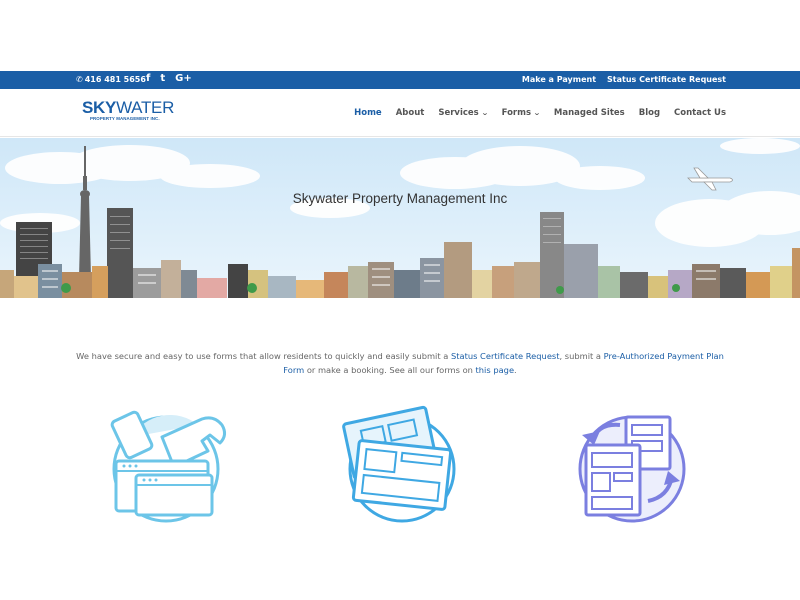  What do you see at coordinates (633, 465) in the screenshot?
I see `sync-pages-icon` at bounding box center [633, 465].